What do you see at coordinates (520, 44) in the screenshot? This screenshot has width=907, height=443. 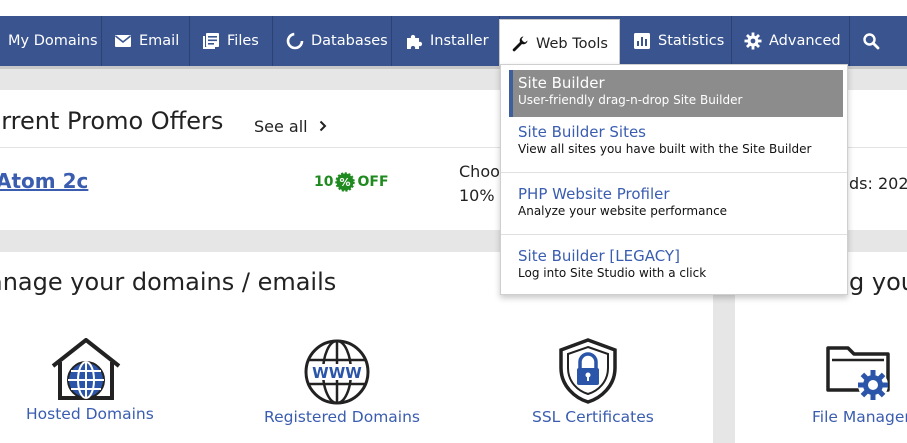 I see `wrench-icon` at bounding box center [520, 44].